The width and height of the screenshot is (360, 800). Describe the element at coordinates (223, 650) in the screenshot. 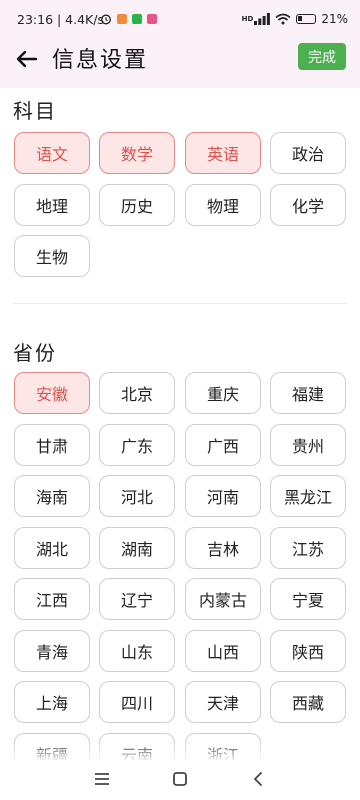

I see `provinces-chip: 山西` at that location.